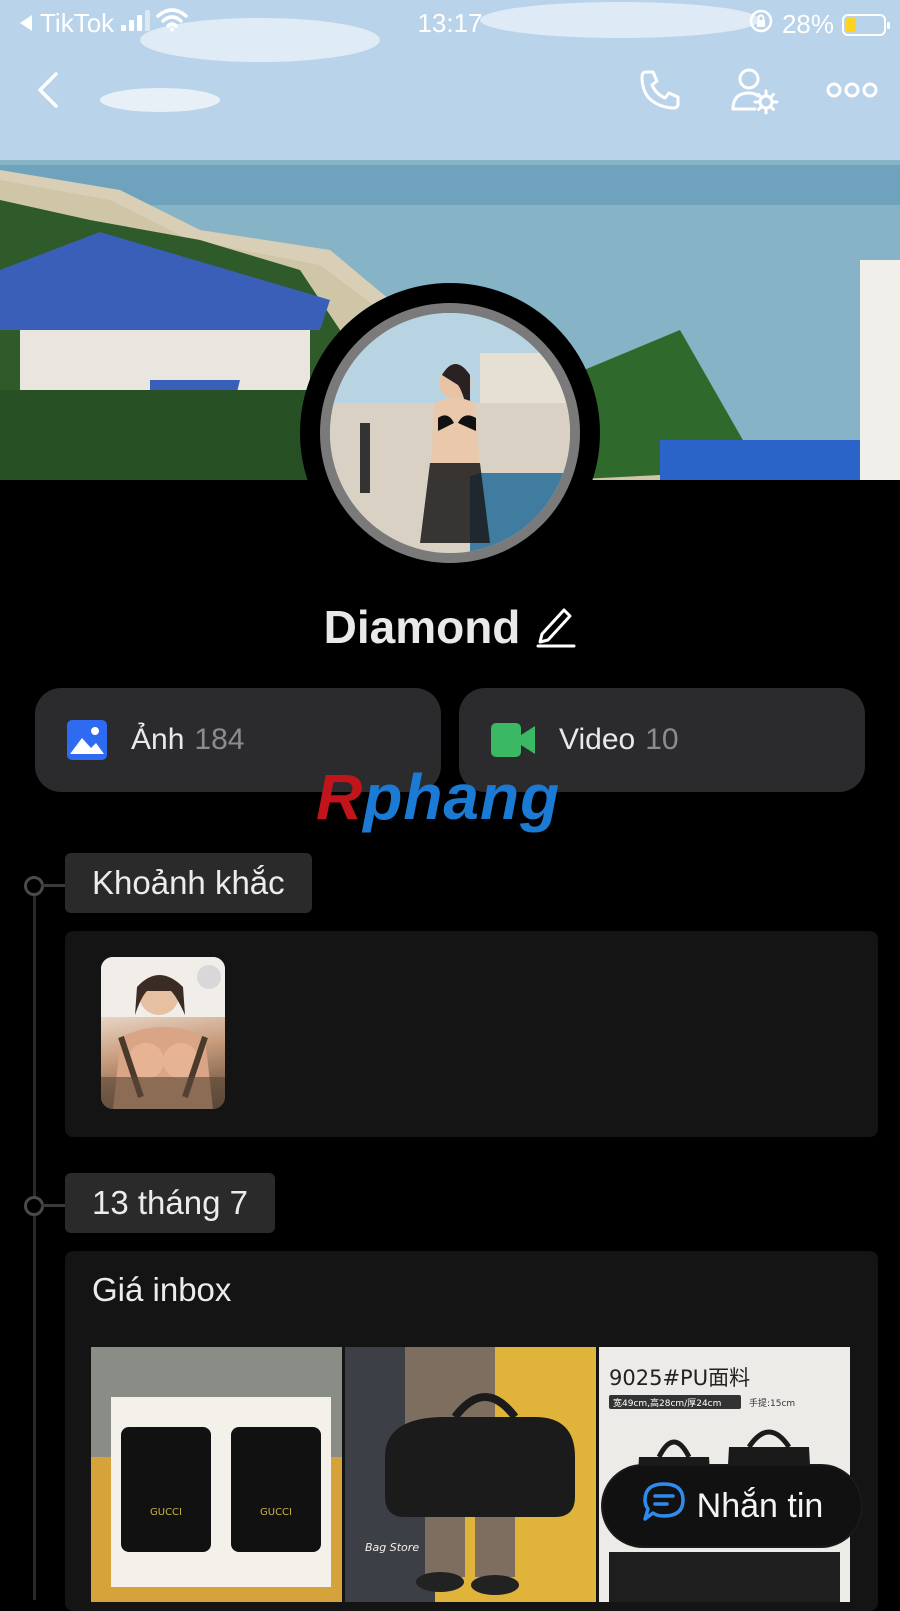  Describe the element at coordinates (667, 1403) in the screenshot. I see `bag-spec: 宽49cm,高28cm/厚24cm` at that location.